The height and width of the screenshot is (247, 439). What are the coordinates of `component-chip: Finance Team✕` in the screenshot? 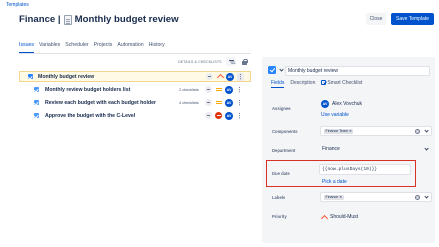 It's located at (339, 131).